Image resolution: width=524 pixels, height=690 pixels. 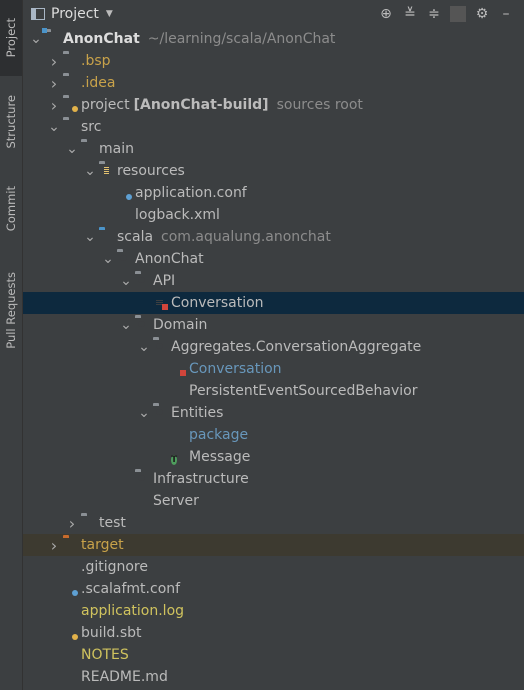 What do you see at coordinates (241, 39) in the screenshot?
I see `location-hint: ~/learning/scala/AnonChat` at bounding box center [241, 39].